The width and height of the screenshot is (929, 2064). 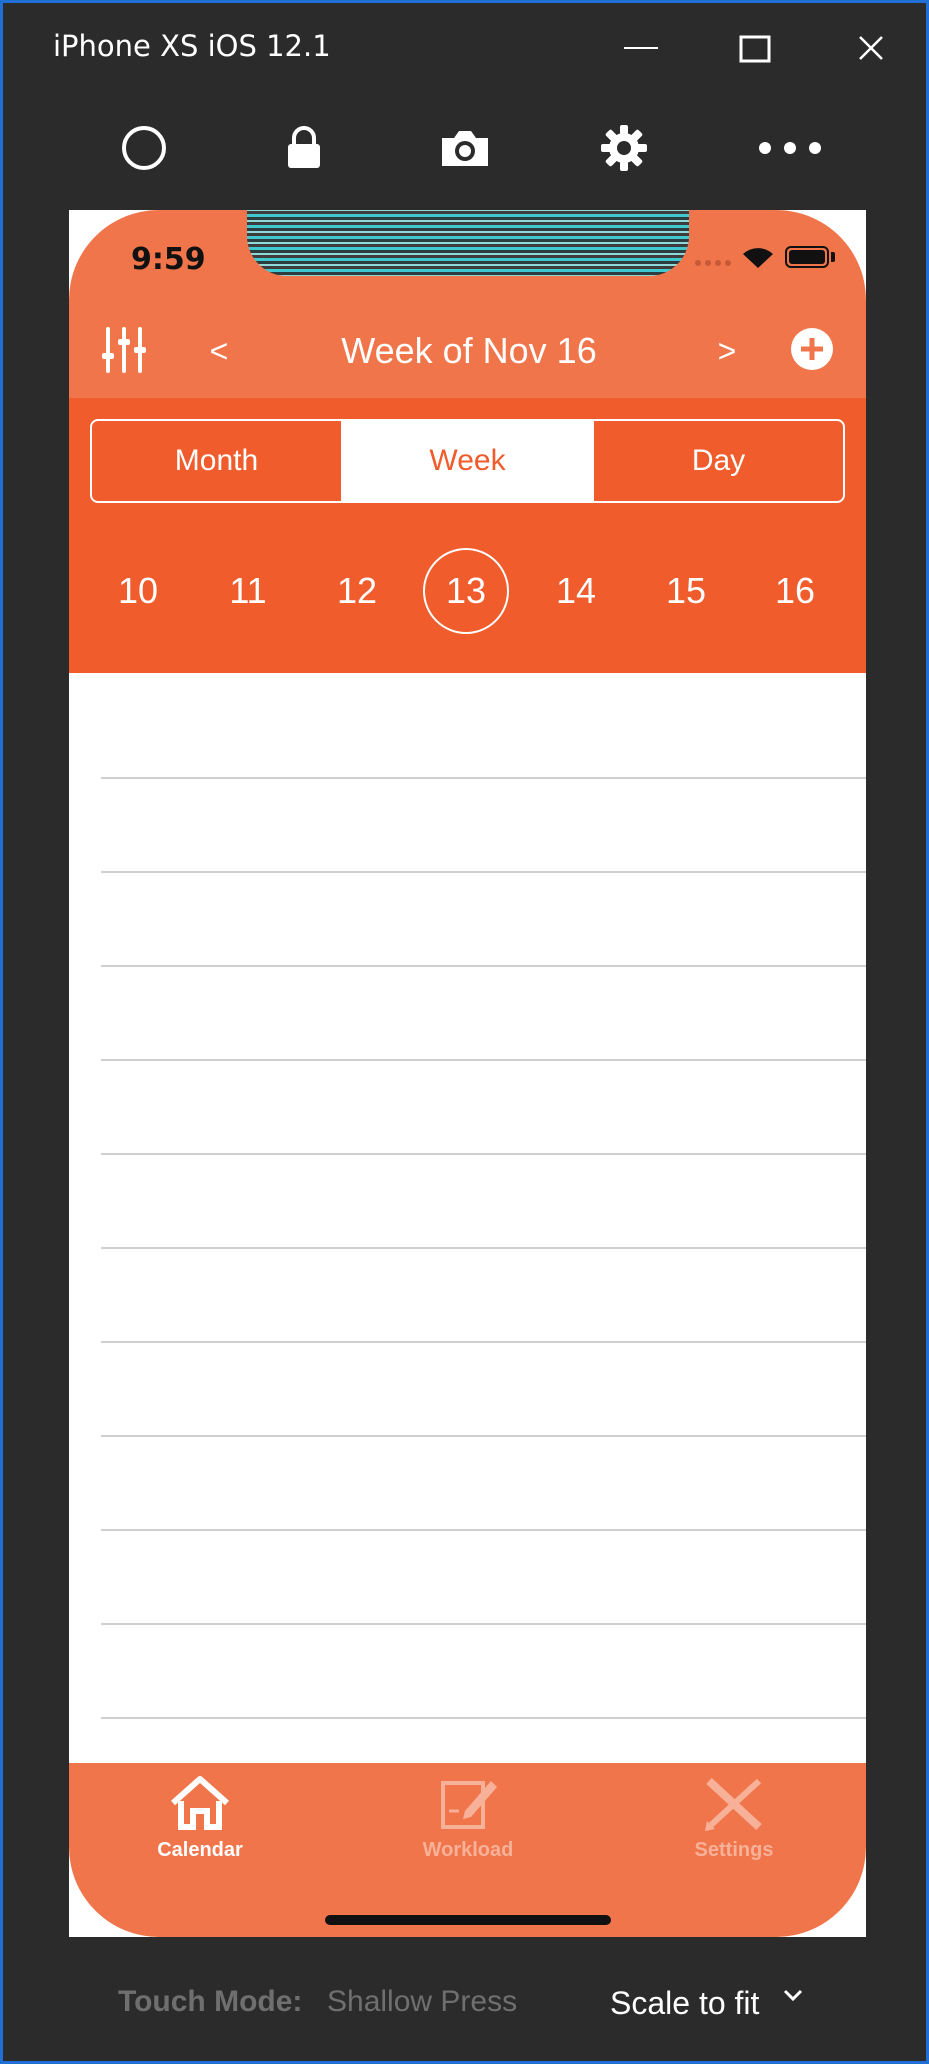 What do you see at coordinates (468, 1920) in the screenshot?
I see `home-indicator` at bounding box center [468, 1920].